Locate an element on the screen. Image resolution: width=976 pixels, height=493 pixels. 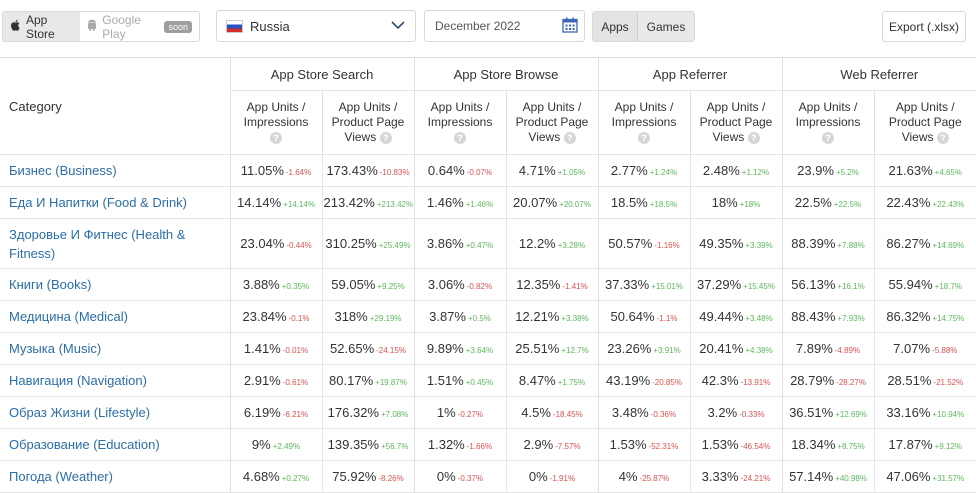
metric-cell: 7.89% -4.89% is located at coordinates (828, 348).